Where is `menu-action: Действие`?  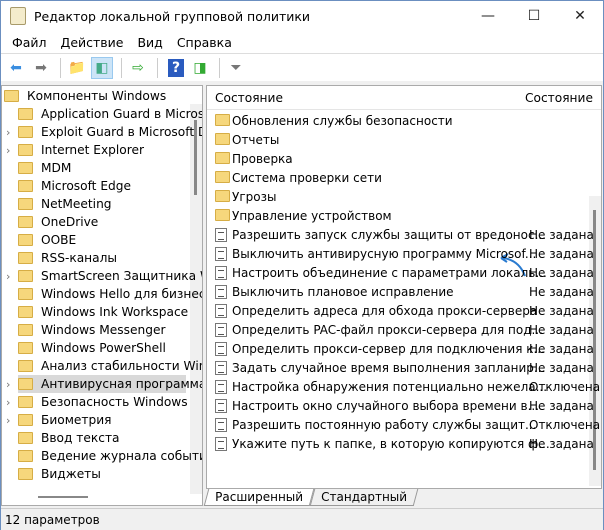 menu-action: Действие is located at coordinates (92, 42).